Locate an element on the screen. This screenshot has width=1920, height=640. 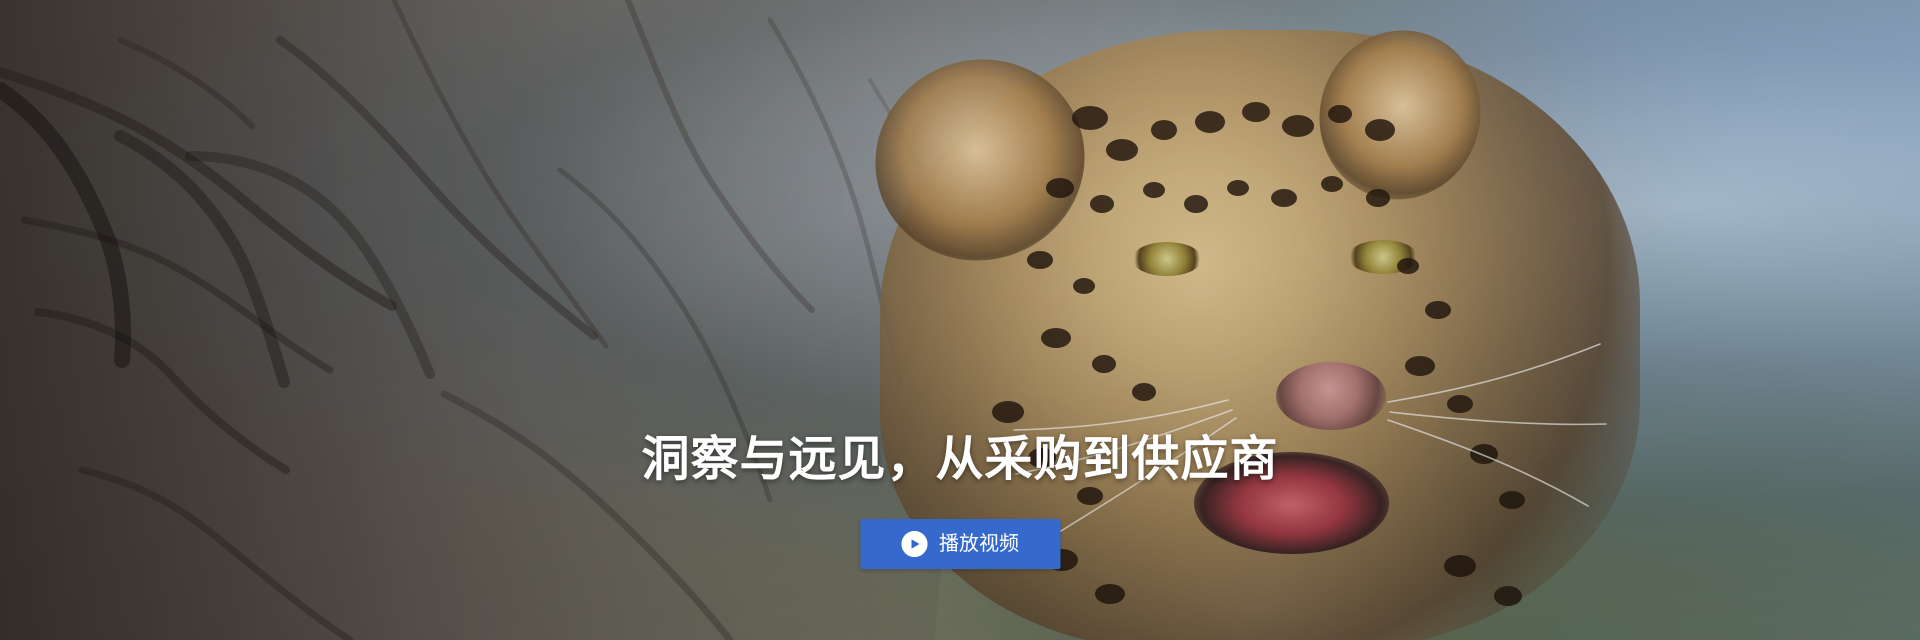
play-icon is located at coordinates (913, 544).